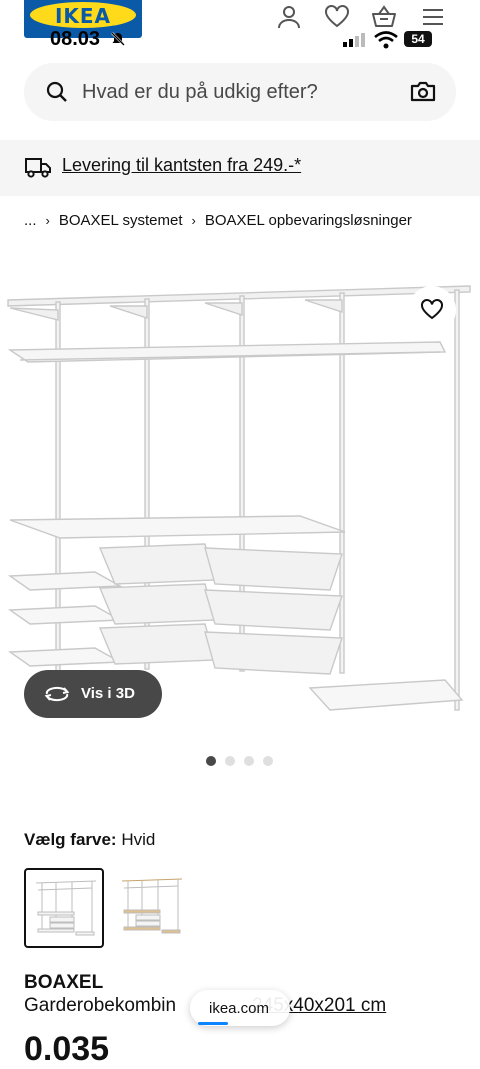 Image resolution: width=480 pixels, height=1069 pixels. I want to click on breadcrumb-boaxel-storage: BOAXEL opbevaringsløsninger, so click(308, 220).